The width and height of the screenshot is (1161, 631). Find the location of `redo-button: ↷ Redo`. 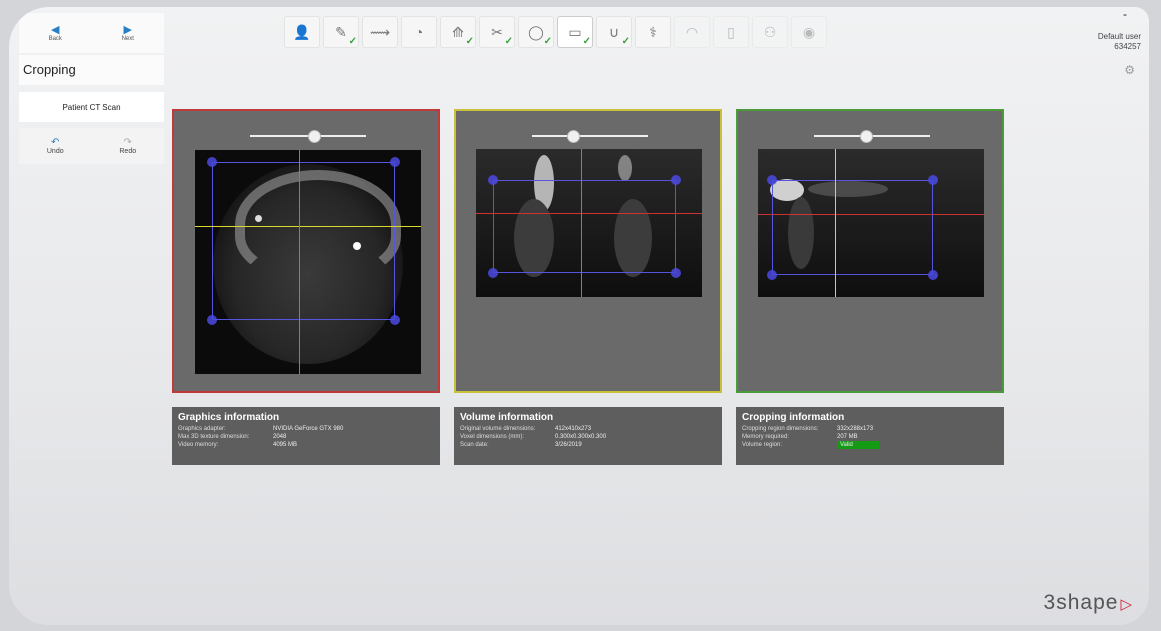

redo-button: ↷ Redo is located at coordinates (128, 146).